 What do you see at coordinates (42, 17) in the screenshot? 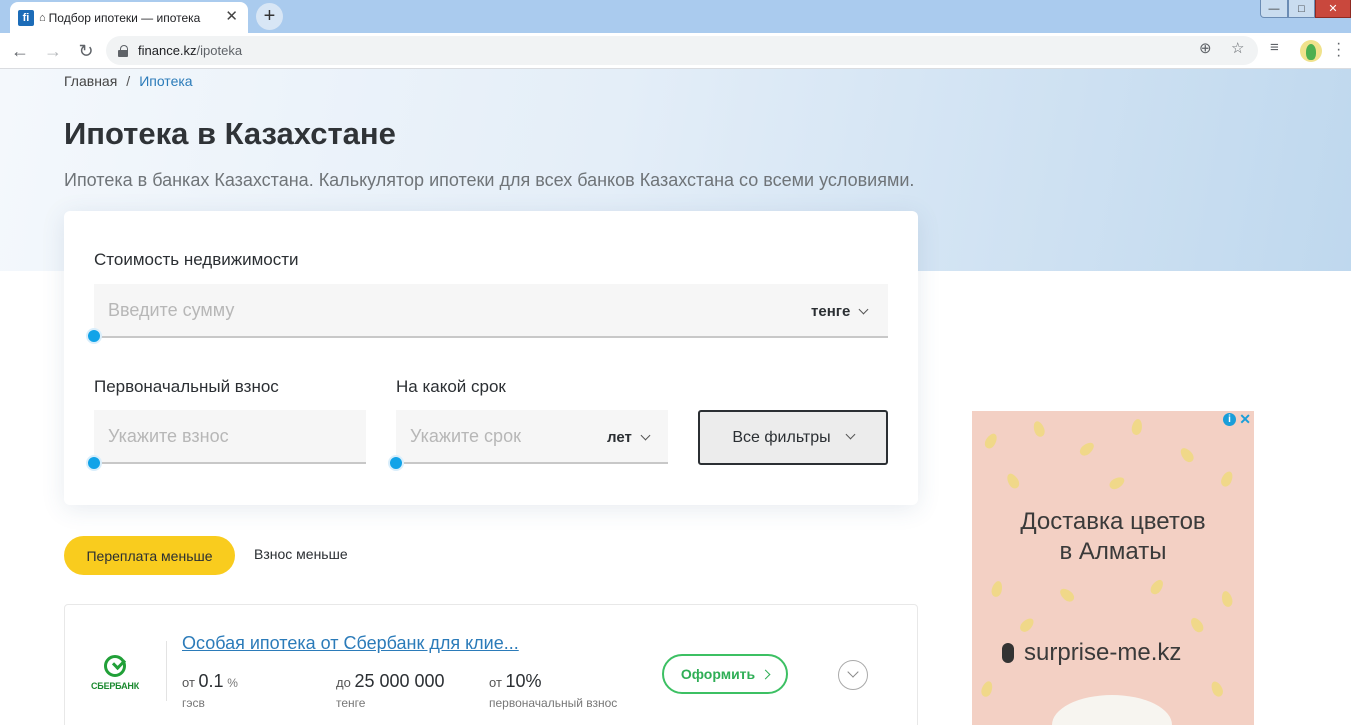
I see `home-icon: ⌂` at bounding box center [42, 17].